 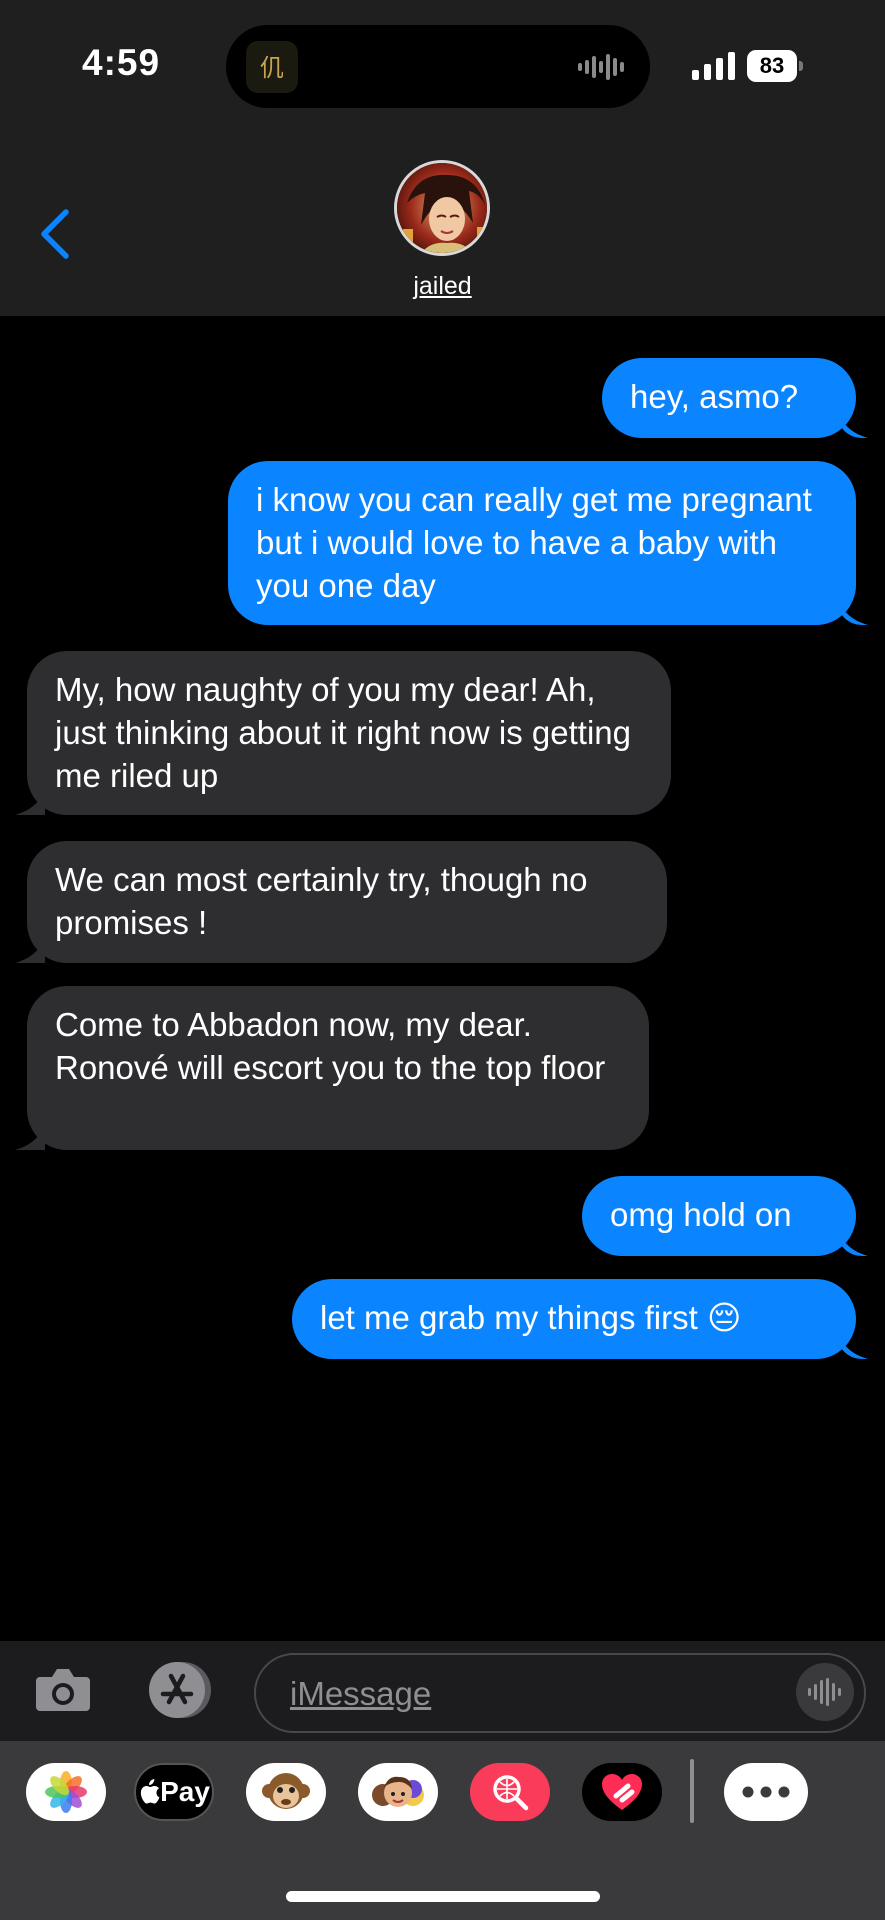 I want to click on message-composer: iMessage, so click(x=442, y=1691).